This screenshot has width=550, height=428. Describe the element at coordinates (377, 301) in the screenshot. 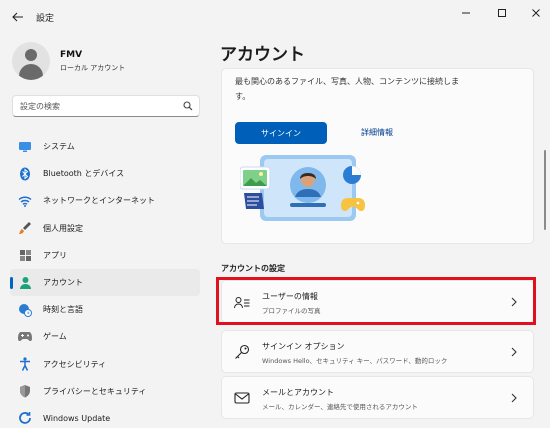

I see `your-info-row: ユーザーの情報 プロファイルの写真` at that location.